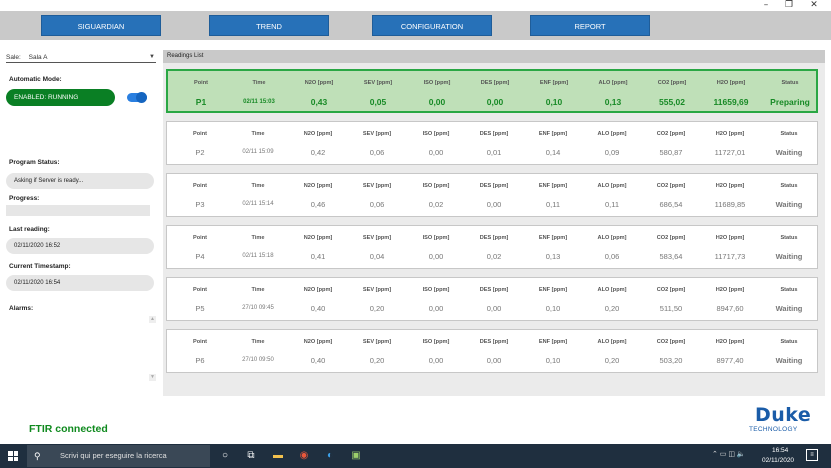 This screenshot has width=831, height=468. Describe the element at coordinates (13, 456) in the screenshot. I see `windows-start-icon` at that location.